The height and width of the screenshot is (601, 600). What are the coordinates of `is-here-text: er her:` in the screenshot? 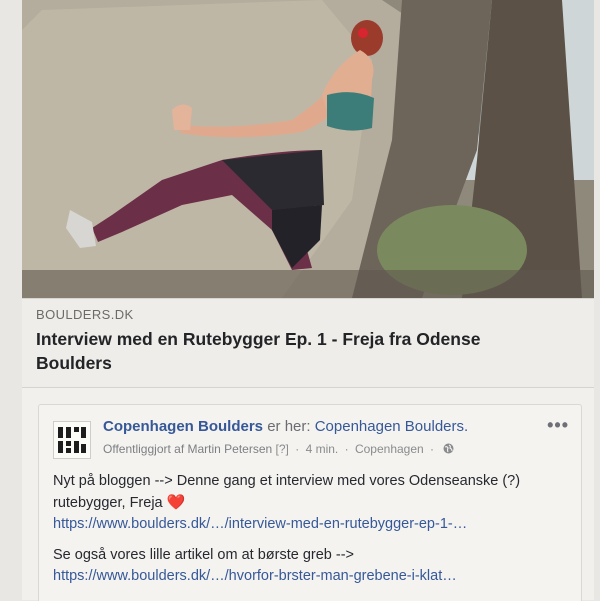 It's located at (289, 426).